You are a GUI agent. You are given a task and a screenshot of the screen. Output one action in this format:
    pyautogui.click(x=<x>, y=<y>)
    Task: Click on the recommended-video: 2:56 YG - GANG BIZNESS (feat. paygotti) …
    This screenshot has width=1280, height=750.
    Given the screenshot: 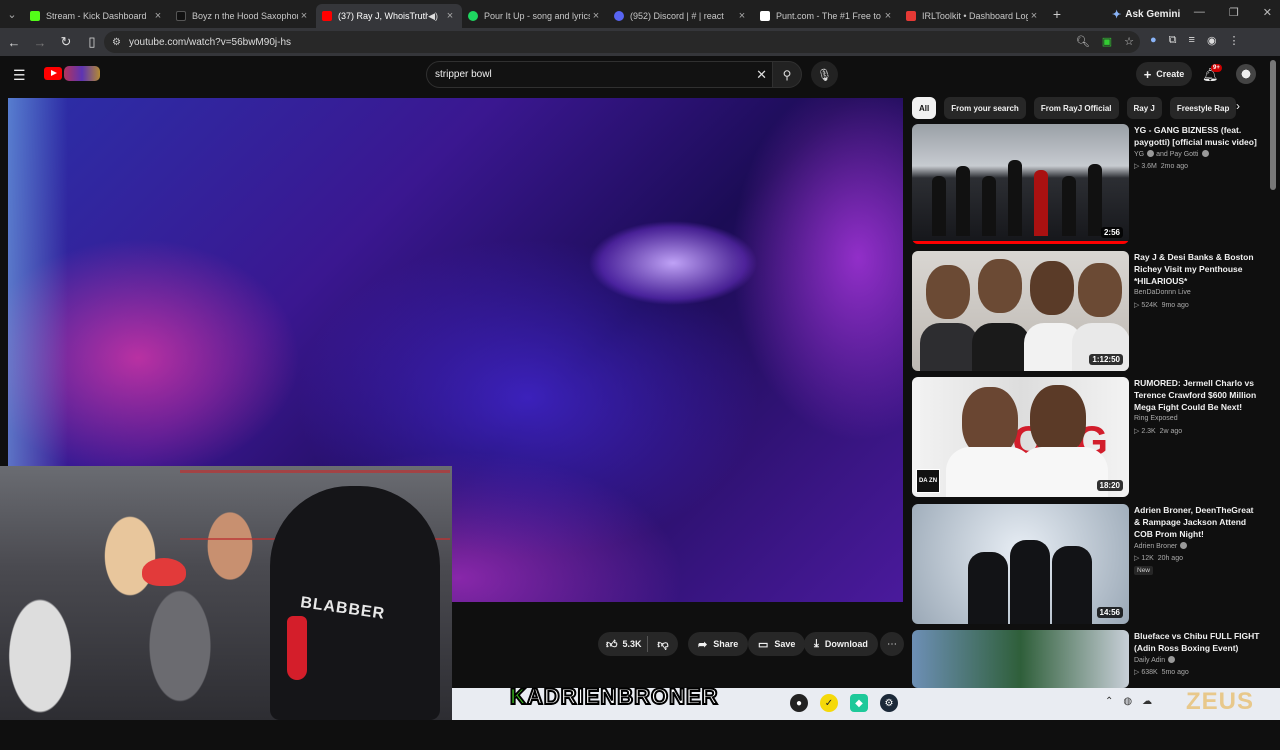 What is the action you would take?
    pyautogui.click(x=1090, y=184)
    